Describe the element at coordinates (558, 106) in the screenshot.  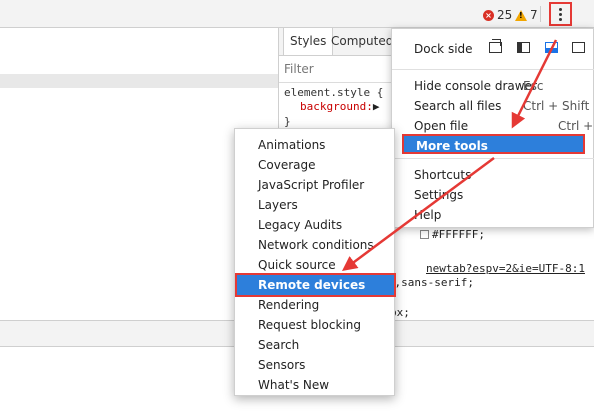
I see `menu-item-shortcut: Ctrl + Shift + F` at that location.